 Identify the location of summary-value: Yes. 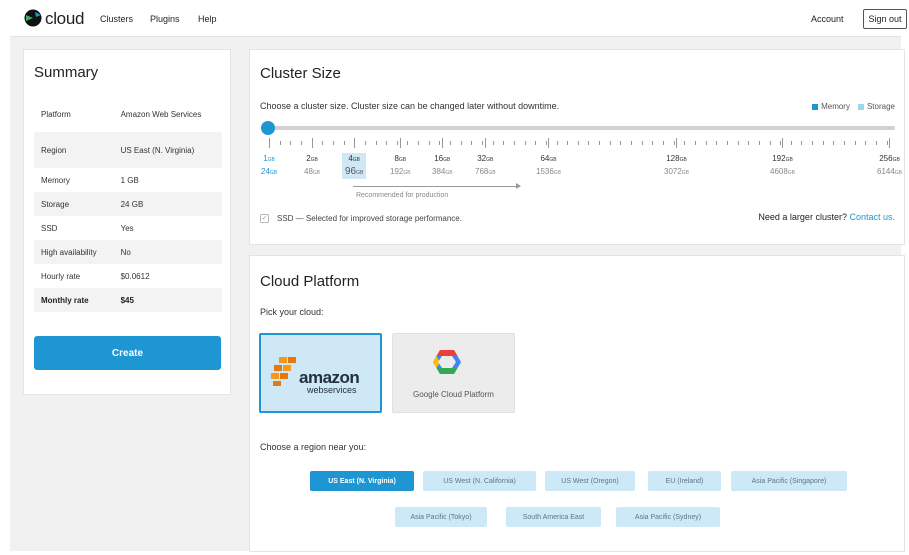
(127, 228).